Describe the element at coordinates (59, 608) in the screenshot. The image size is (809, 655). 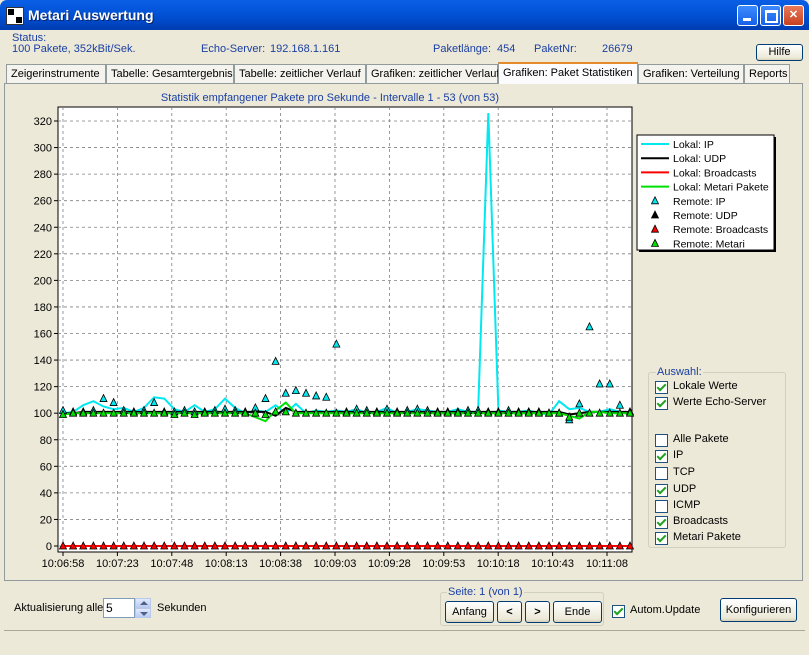
I see `update-interval-label: Aktualisierung alle` at that location.